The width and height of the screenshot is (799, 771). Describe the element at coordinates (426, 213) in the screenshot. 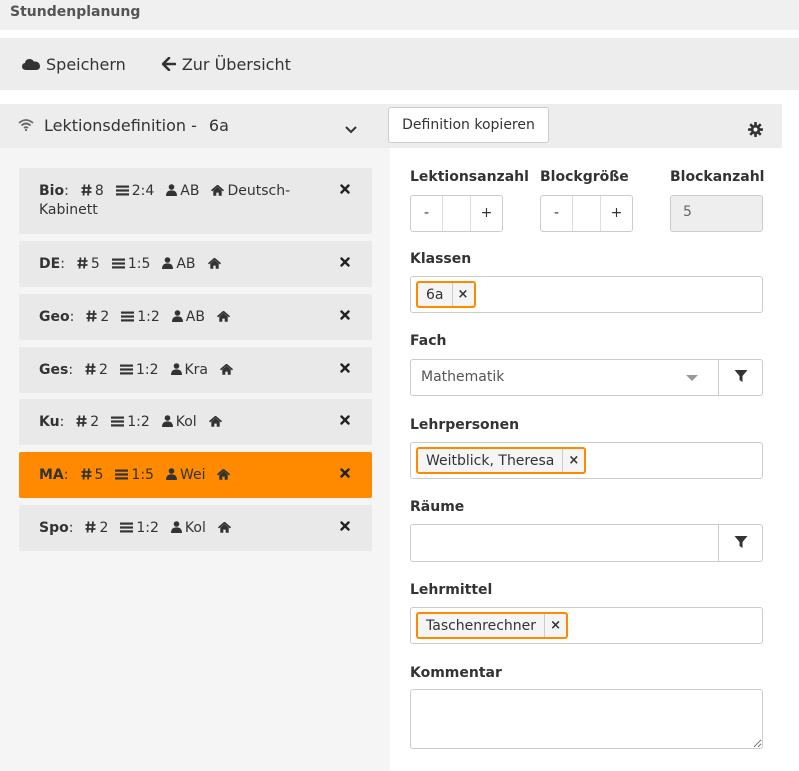

I see `lektionsanzahl-decrement: -` at that location.